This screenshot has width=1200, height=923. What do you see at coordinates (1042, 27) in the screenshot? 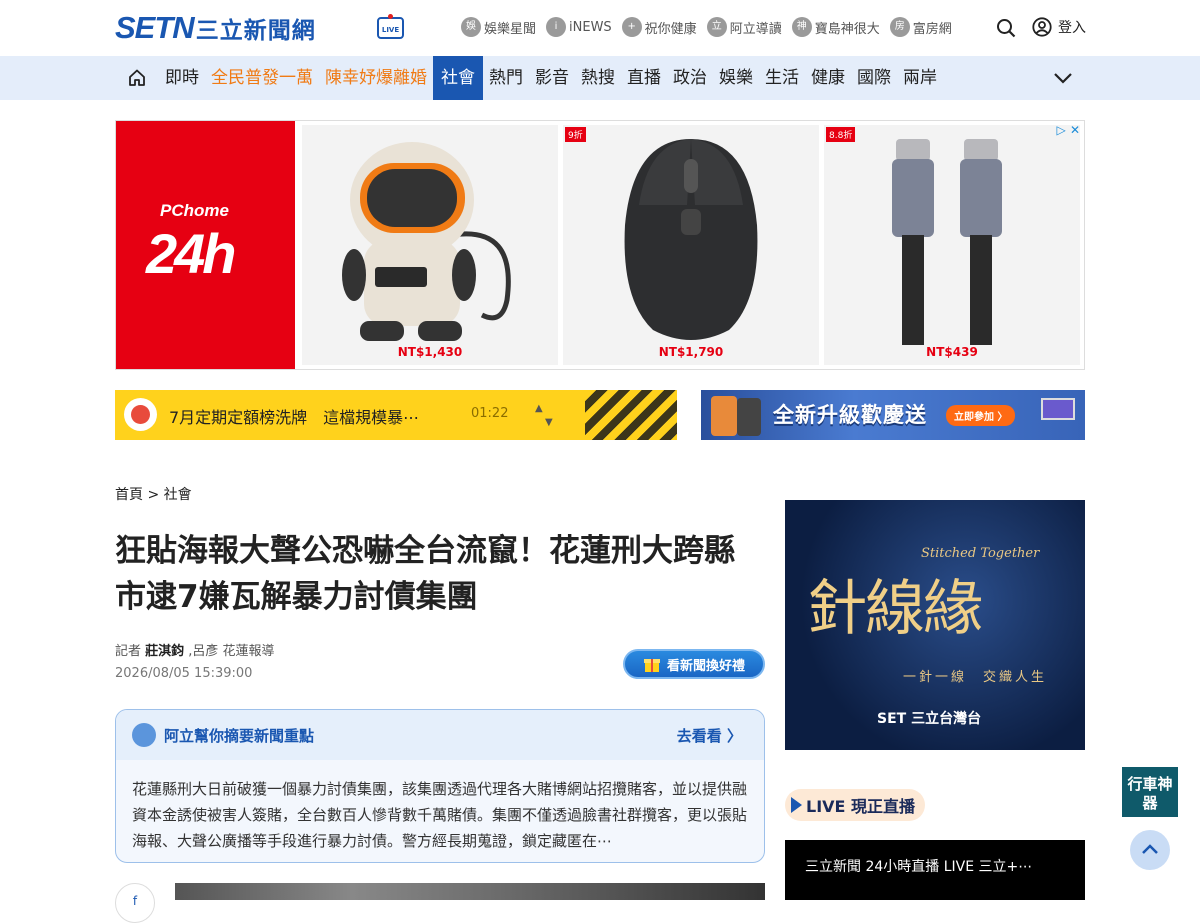
I see `user-icon` at bounding box center [1042, 27].